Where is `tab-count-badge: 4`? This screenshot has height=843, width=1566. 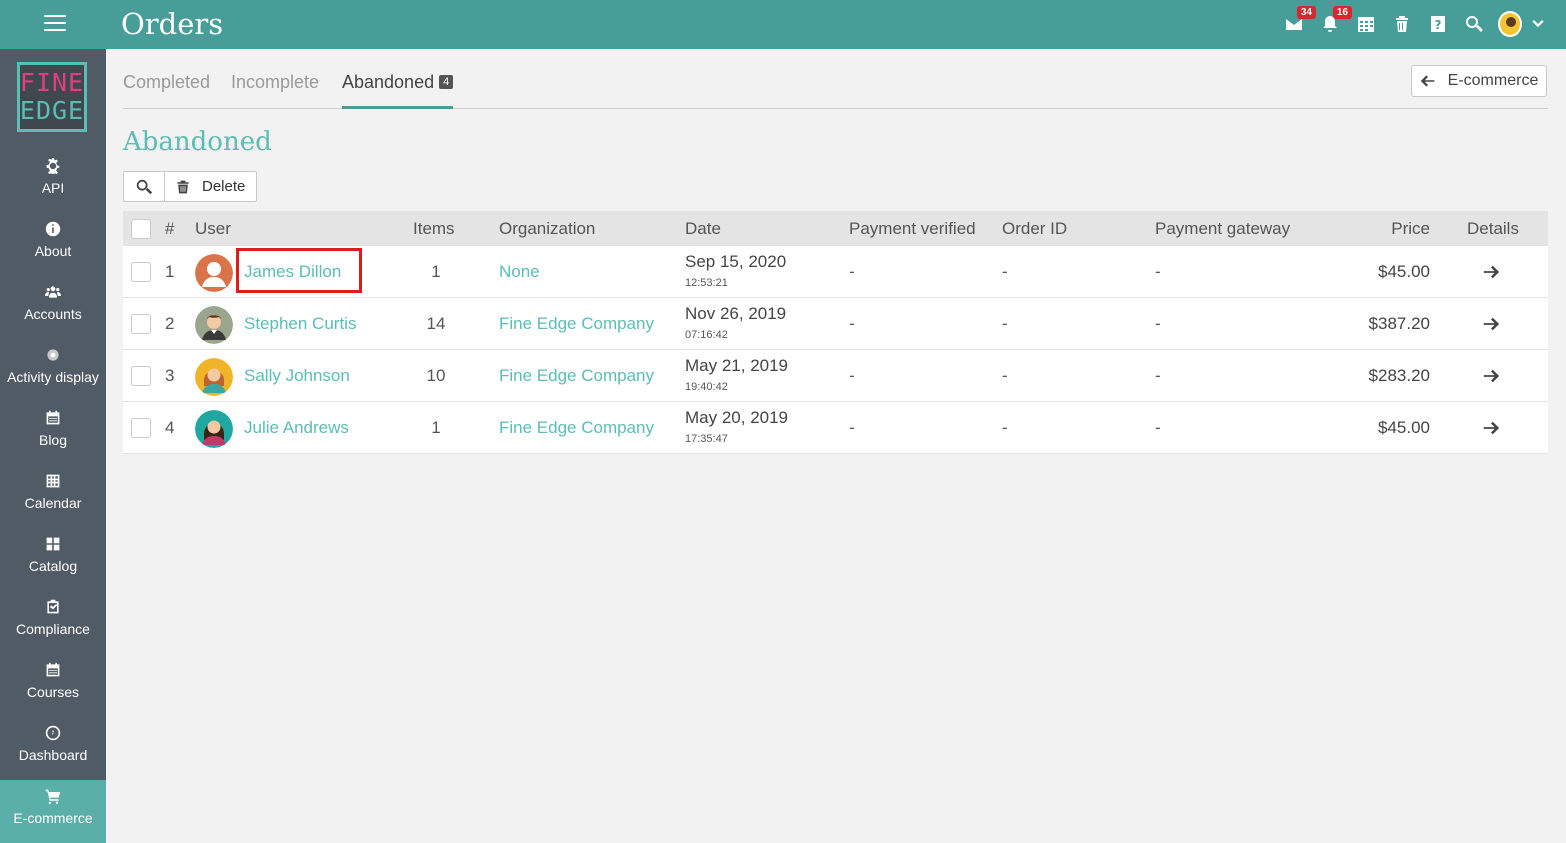 tab-count-badge: 4 is located at coordinates (446, 82).